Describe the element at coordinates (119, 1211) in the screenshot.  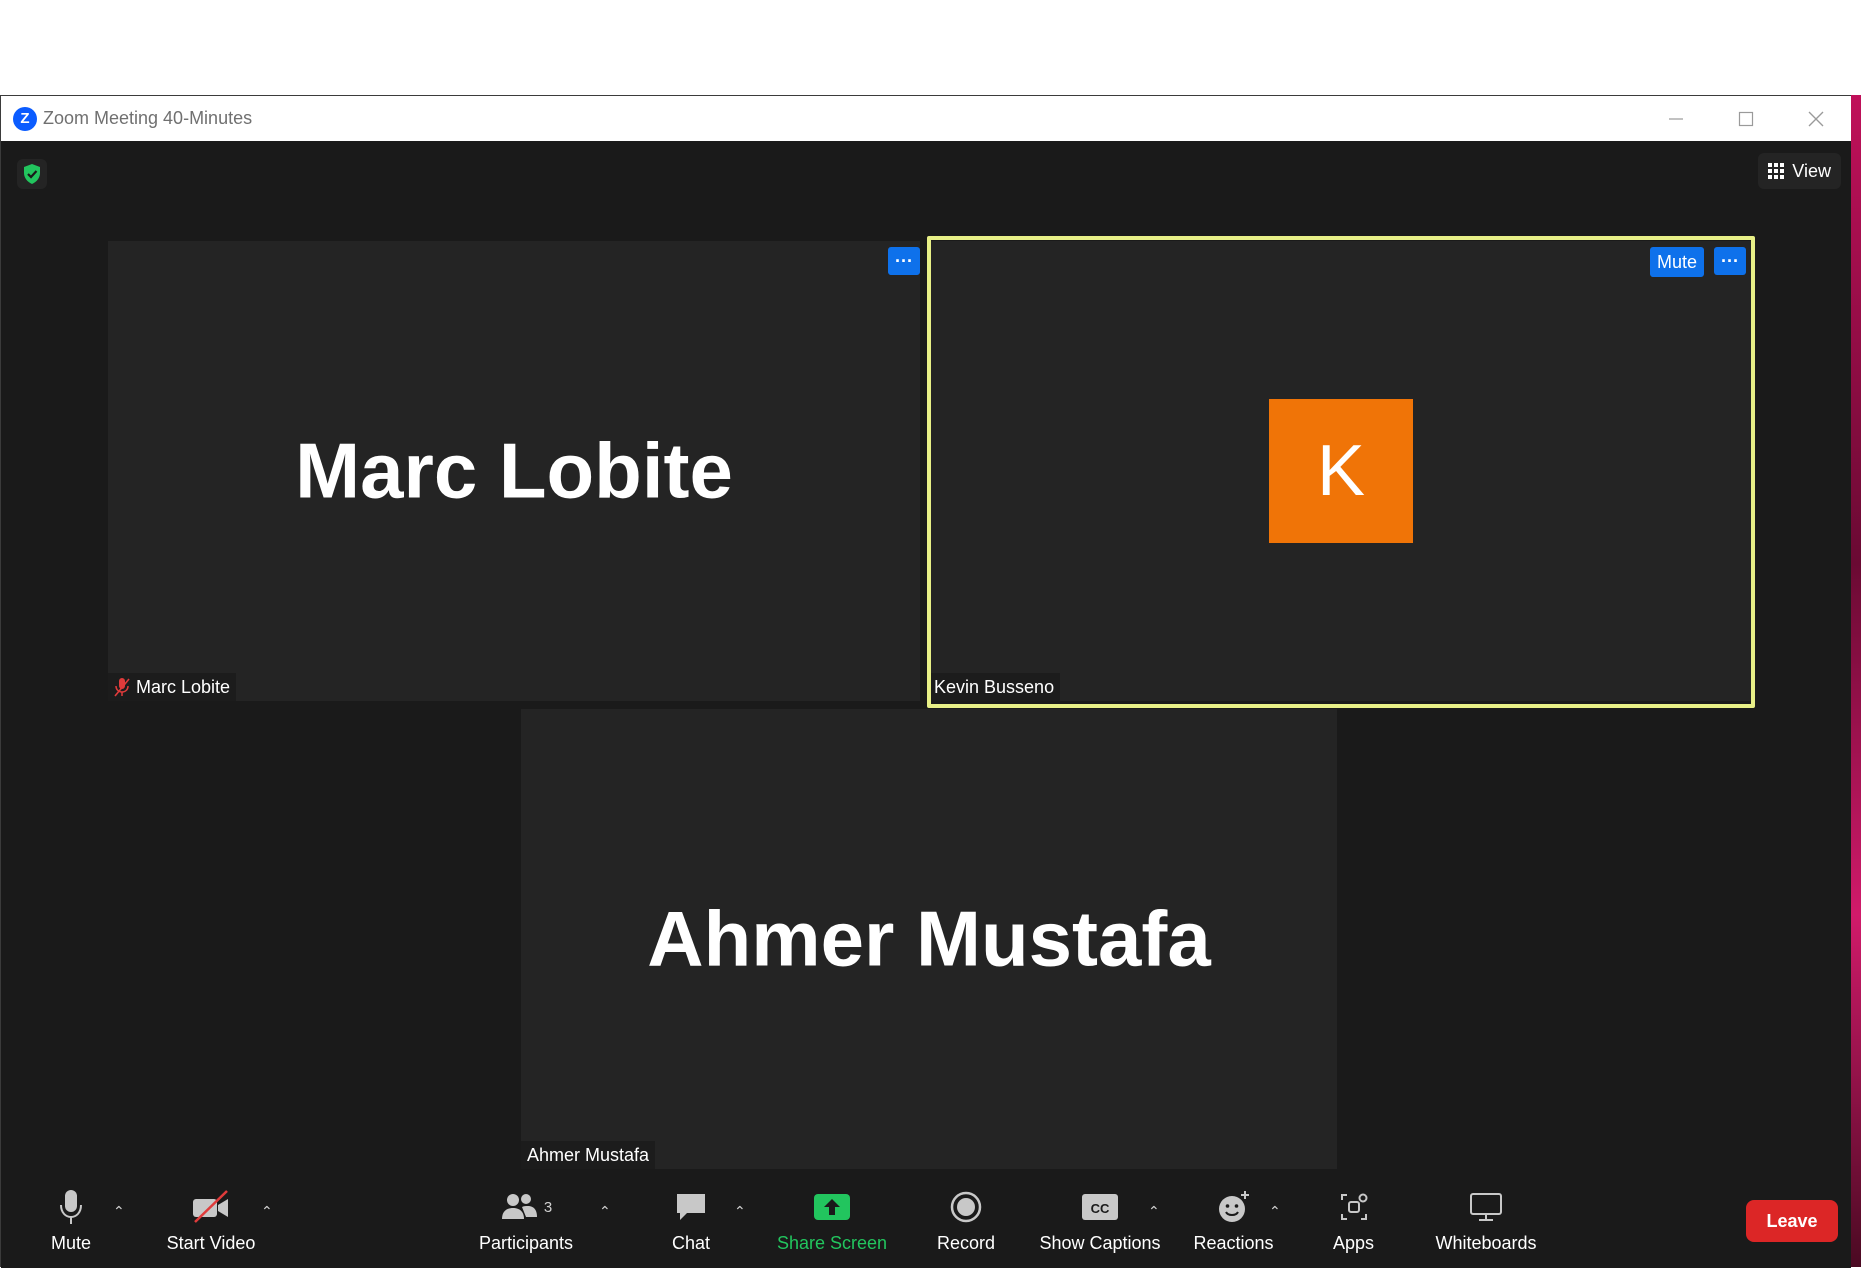
I see `audio-options-chevron-up-icon: ⌃` at that location.